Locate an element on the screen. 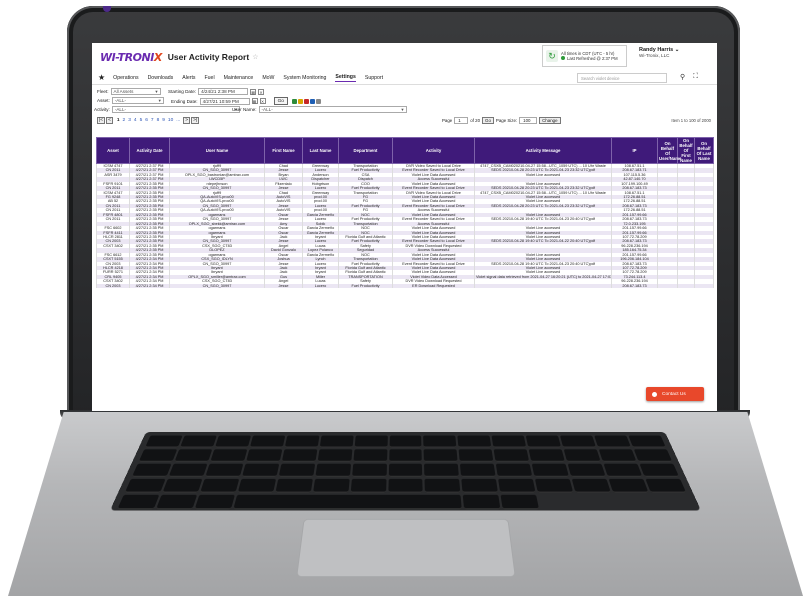  col-header-asset: Asset is located at coordinates (113, 150).